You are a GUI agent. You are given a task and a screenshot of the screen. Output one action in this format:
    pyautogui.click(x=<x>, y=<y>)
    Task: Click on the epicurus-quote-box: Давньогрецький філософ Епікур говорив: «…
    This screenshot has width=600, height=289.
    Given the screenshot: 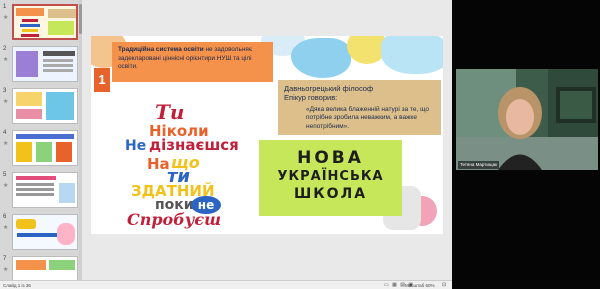 What is the action you would take?
    pyautogui.click(x=359, y=107)
    